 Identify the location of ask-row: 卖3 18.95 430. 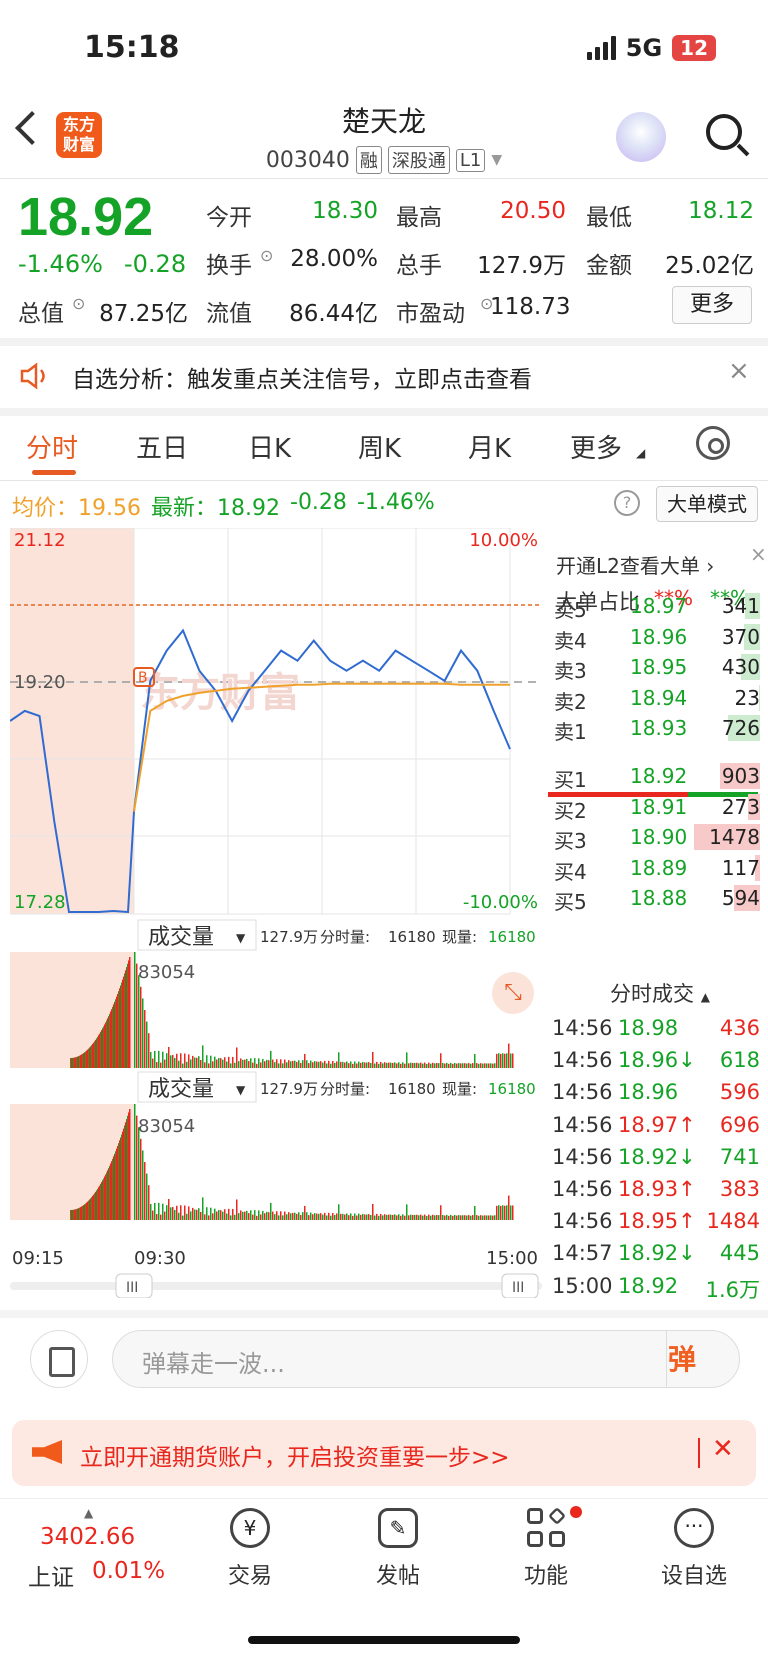
(652, 667).